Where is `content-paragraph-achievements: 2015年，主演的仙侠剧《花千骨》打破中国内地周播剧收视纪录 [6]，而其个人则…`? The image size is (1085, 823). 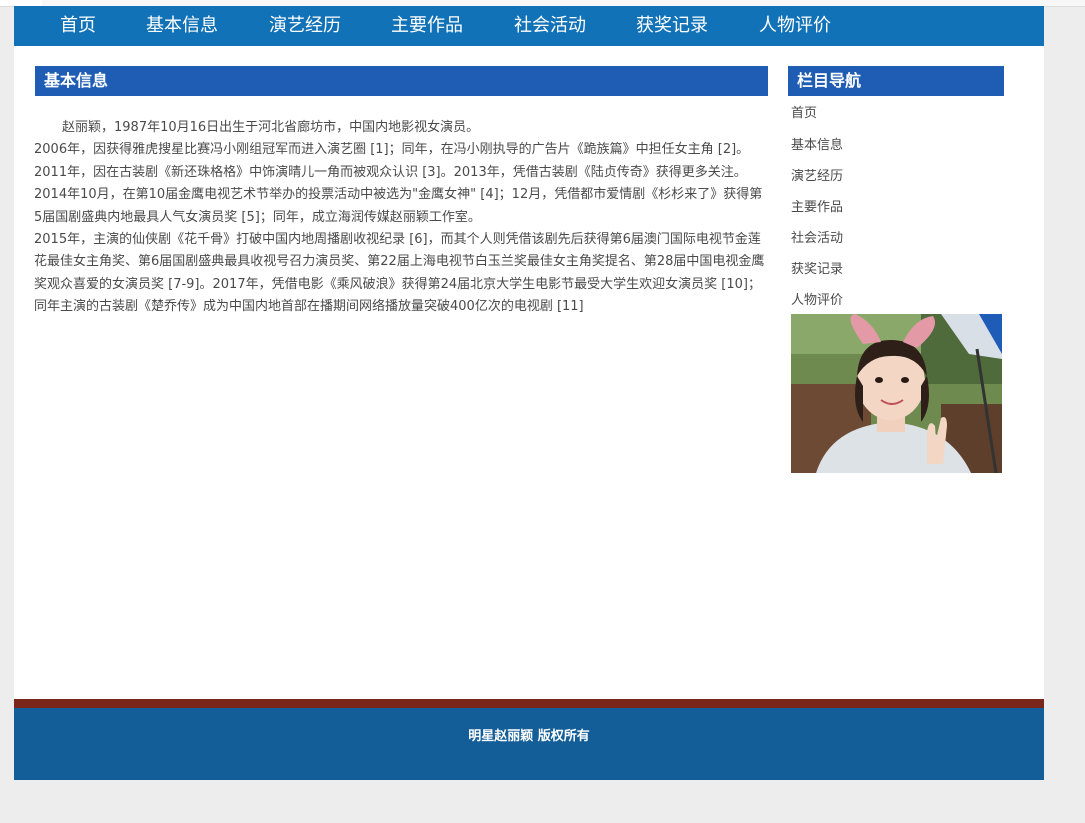
content-paragraph-achievements: 2015年，主演的仙侠剧《花千骨》打破中国内地周播剧收视纪录 [6]，而其个人则… is located at coordinates (399, 273).